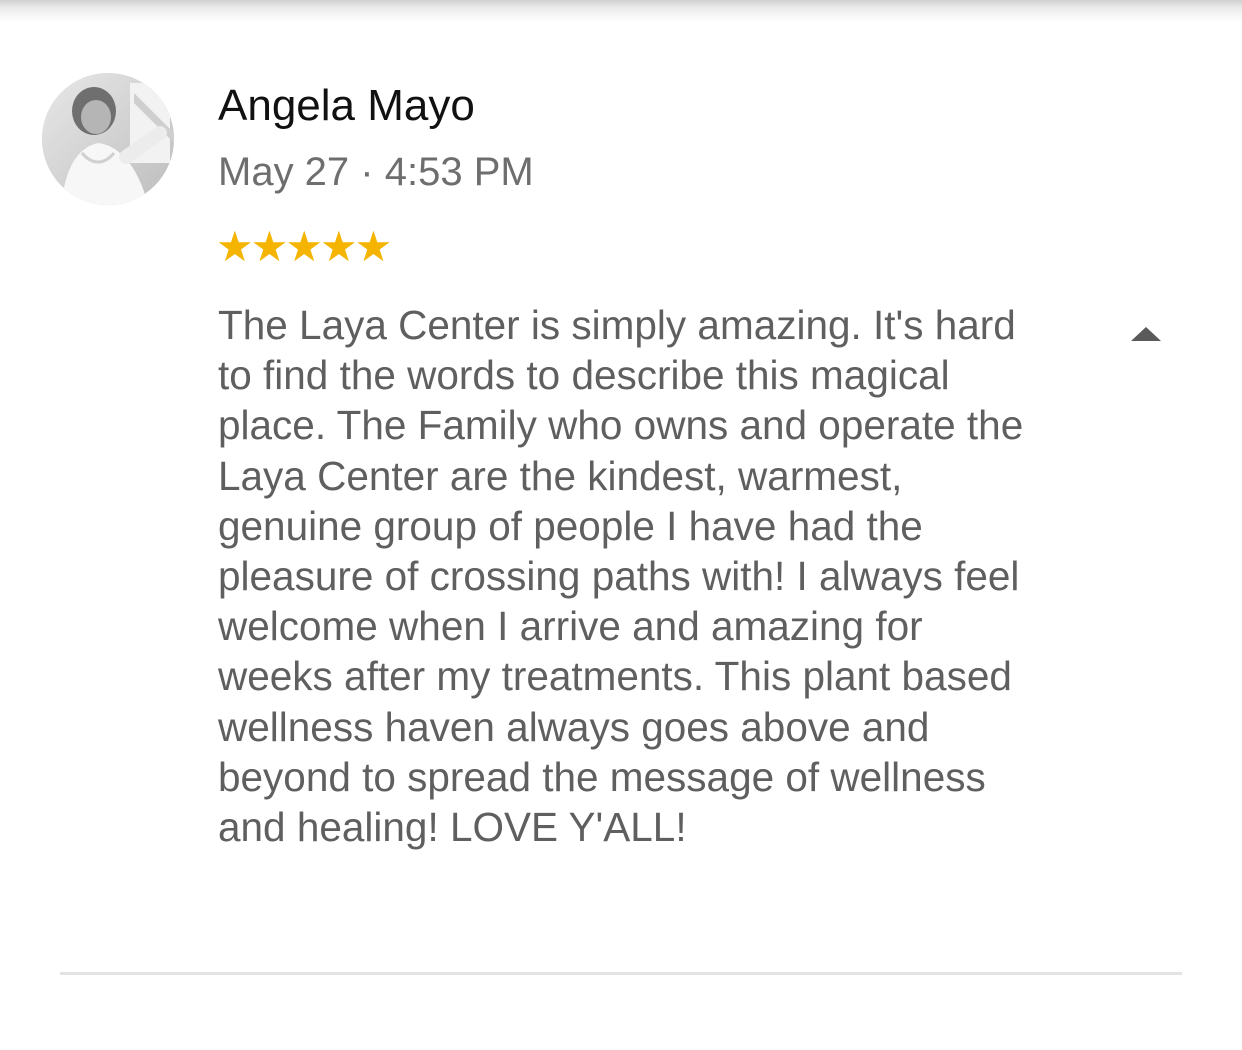 This screenshot has height=1050, width=1242. What do you see at coordinates (284, 172) in the screenshot?
I see `review-date: May 27` at bounding box center [284, 172].